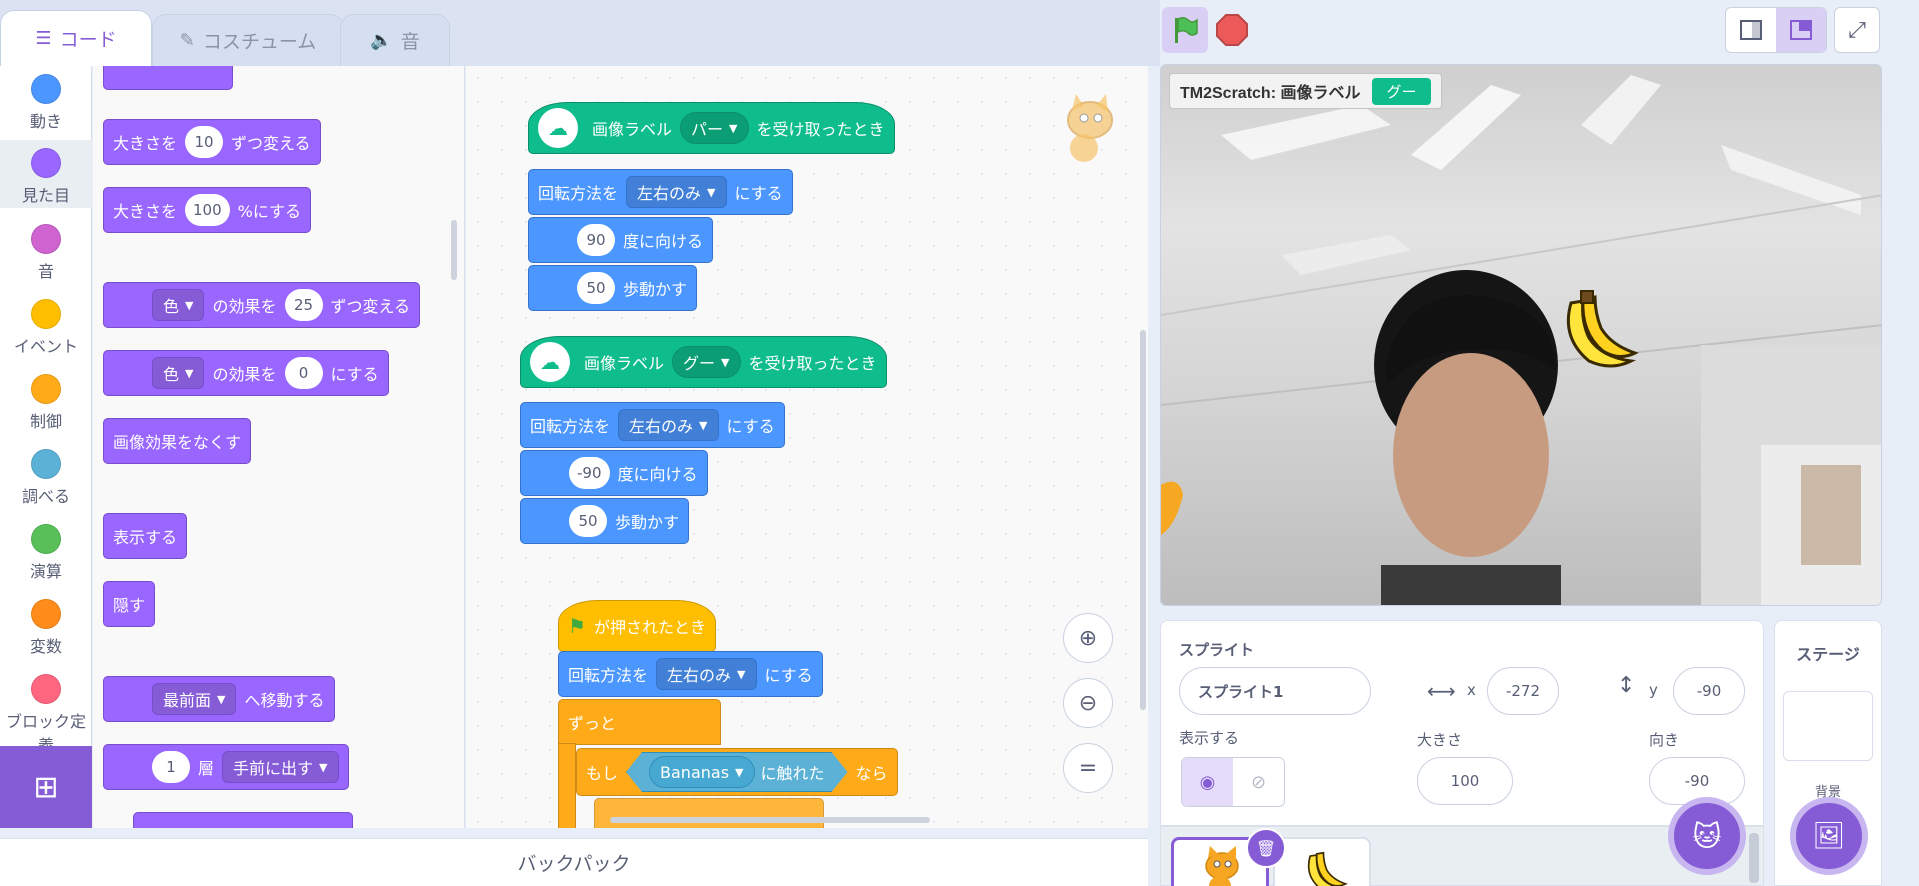 This screenshot has height=886, width=1919. I want to click on label-dropdown: グー ▼, so click(706, 362).